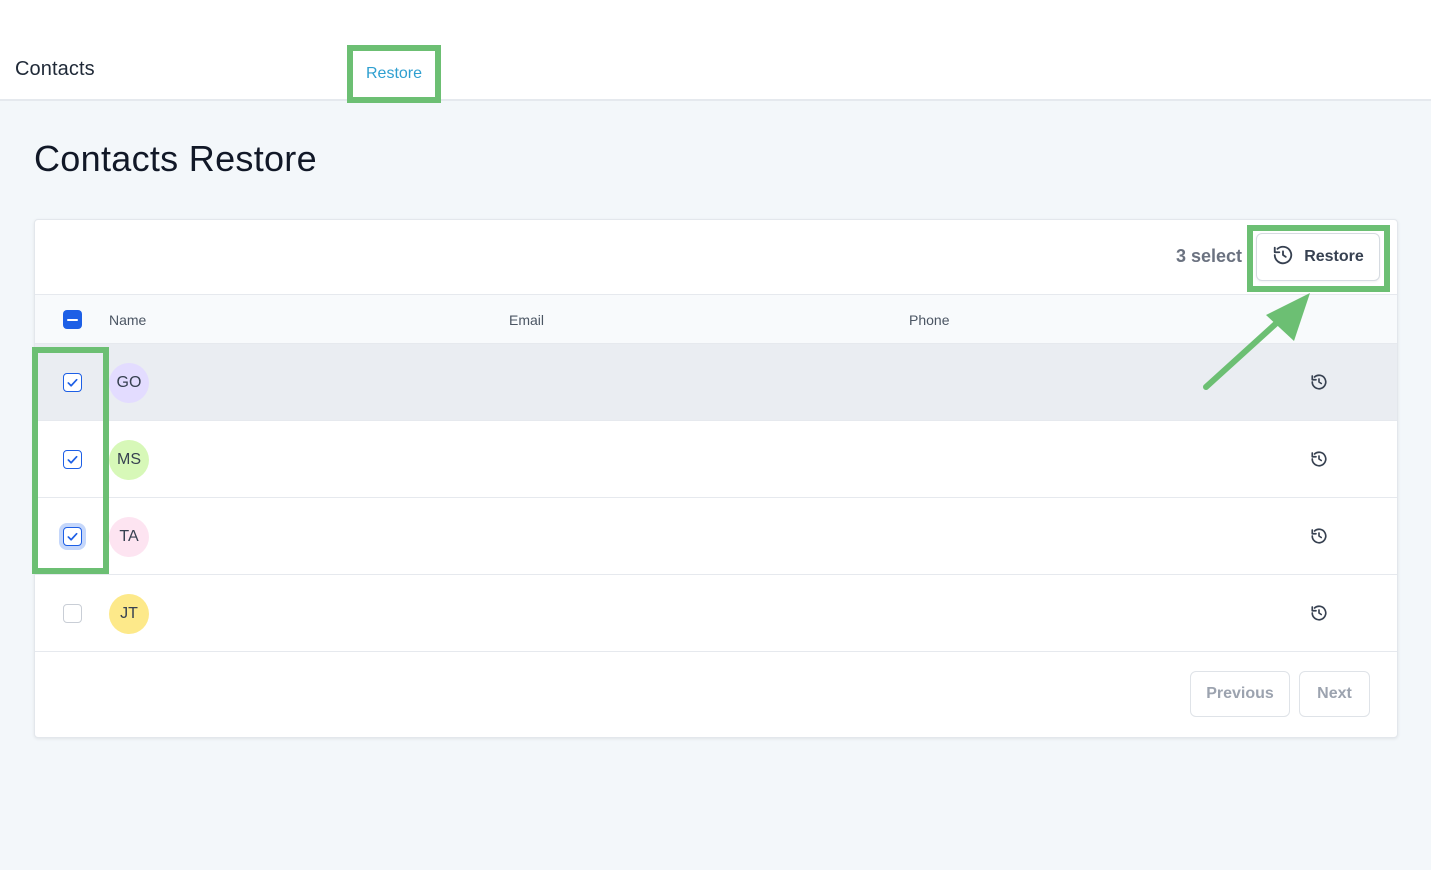 This screenshot has width=1431, height=870. I want to click on annotation-arrow-icon, so click(1256, 341).